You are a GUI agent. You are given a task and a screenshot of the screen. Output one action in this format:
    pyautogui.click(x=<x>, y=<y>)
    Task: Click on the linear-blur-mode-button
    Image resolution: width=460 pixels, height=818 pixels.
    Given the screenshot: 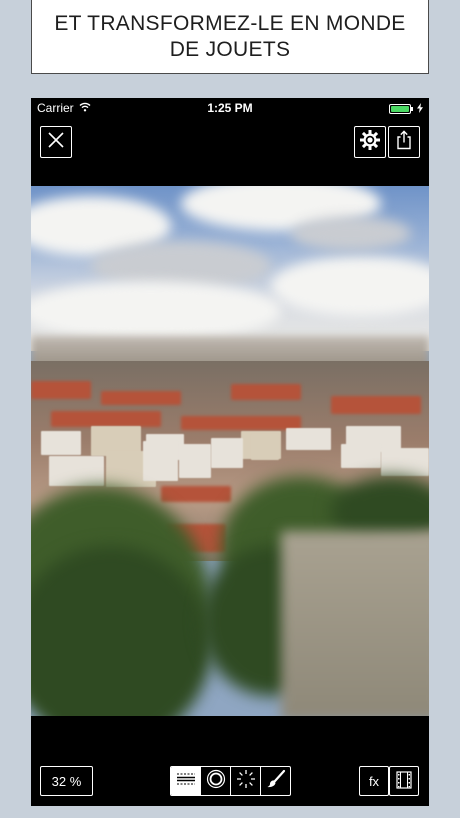 What is the action you would take?
    pyautogui.click(x=186, y=781)
    